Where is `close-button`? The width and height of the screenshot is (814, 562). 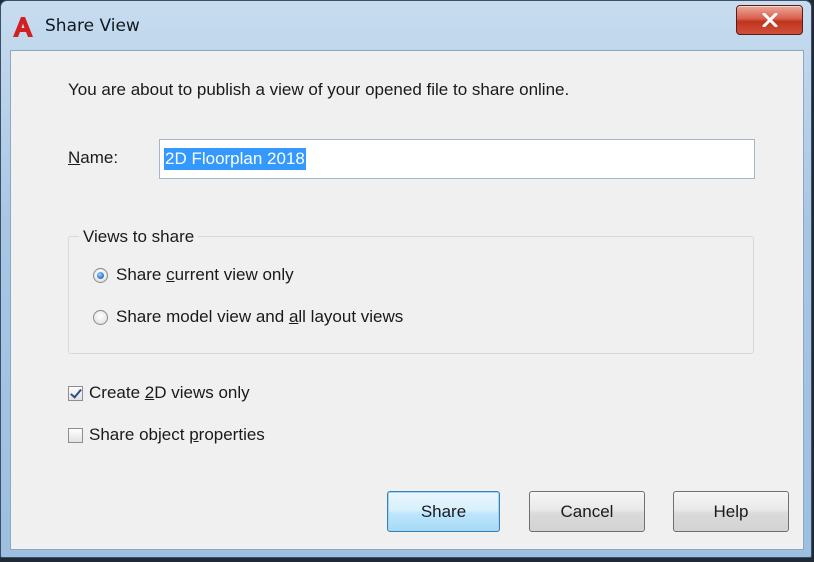 close-button is located at coordinates (769, 20).